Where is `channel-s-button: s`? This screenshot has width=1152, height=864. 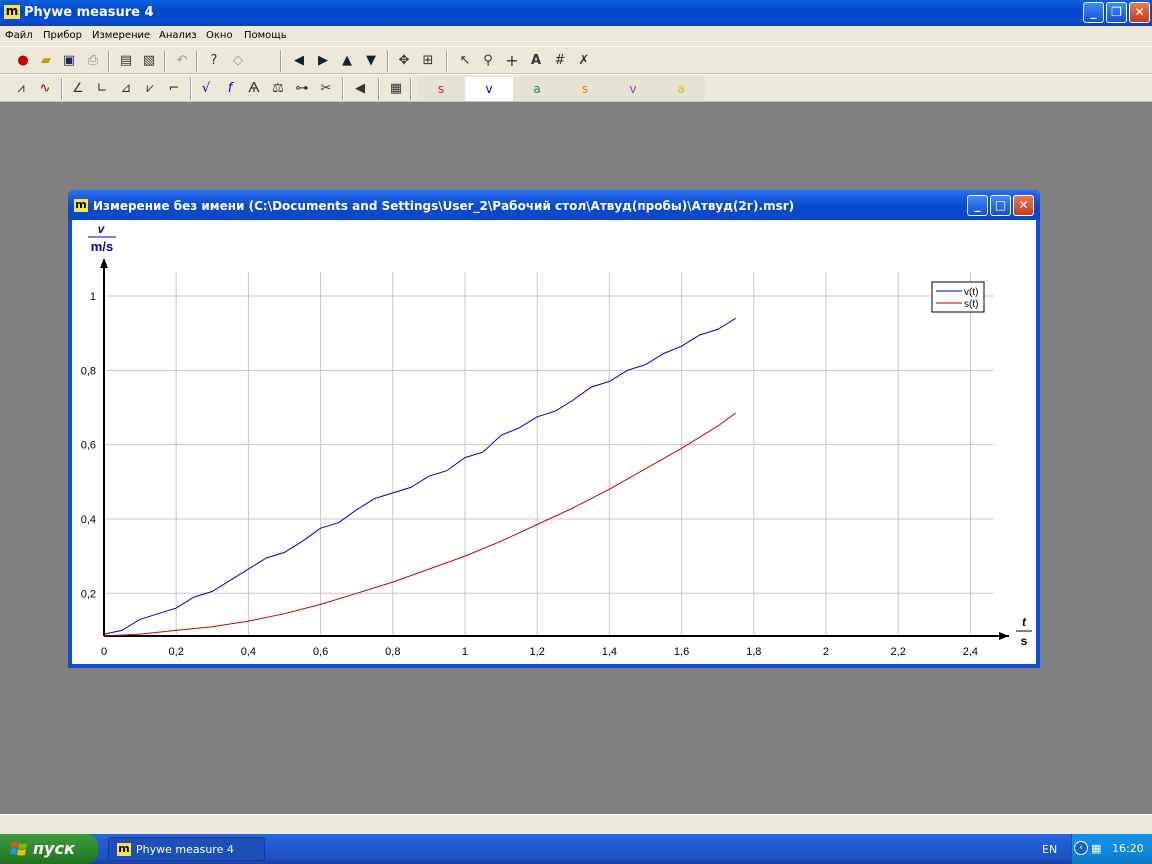 channel-s-button: s is located at coordinates (441, 89).